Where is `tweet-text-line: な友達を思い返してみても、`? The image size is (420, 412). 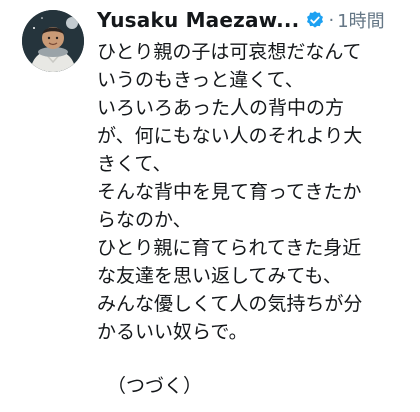 tweet-text-line: な友達を思い返してみても、 is located at coordinates (219, 276).